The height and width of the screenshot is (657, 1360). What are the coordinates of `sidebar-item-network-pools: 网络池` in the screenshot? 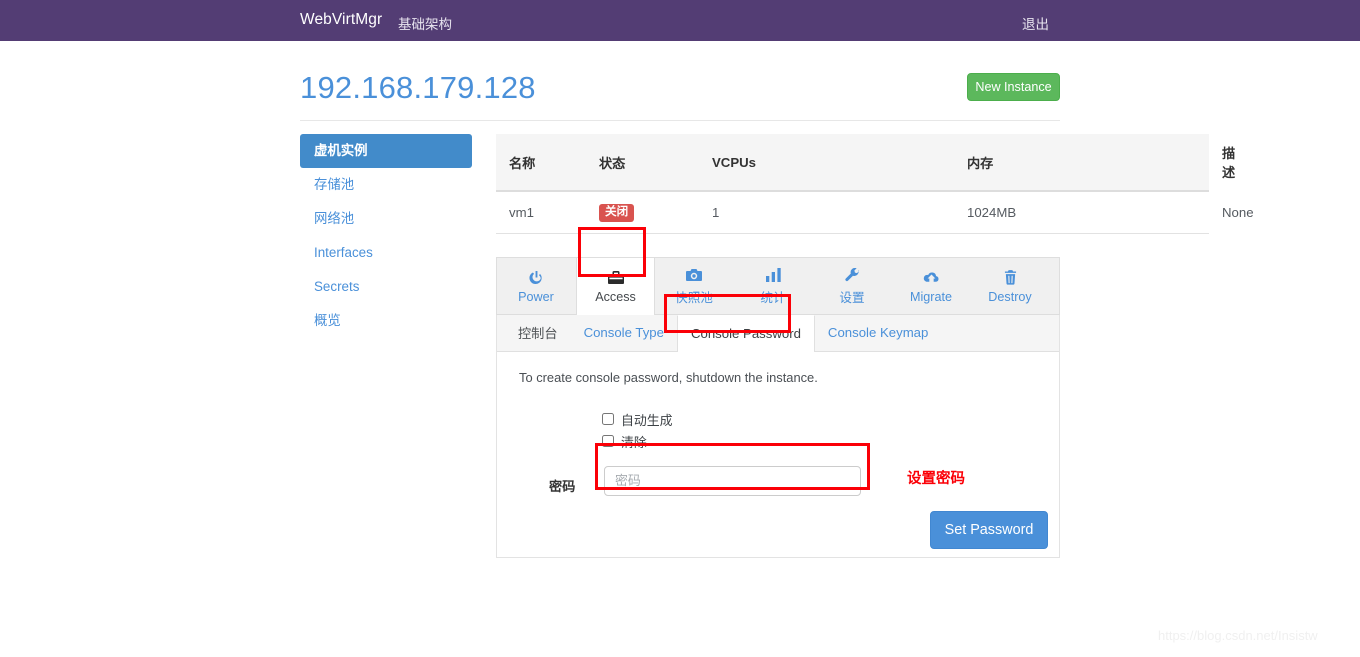 It's located at (386, 219).